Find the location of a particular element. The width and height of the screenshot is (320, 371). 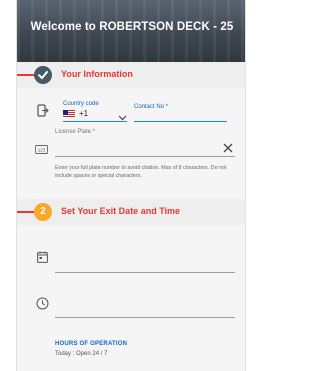

chevron-down-icon is located at coordinates (122, 117).